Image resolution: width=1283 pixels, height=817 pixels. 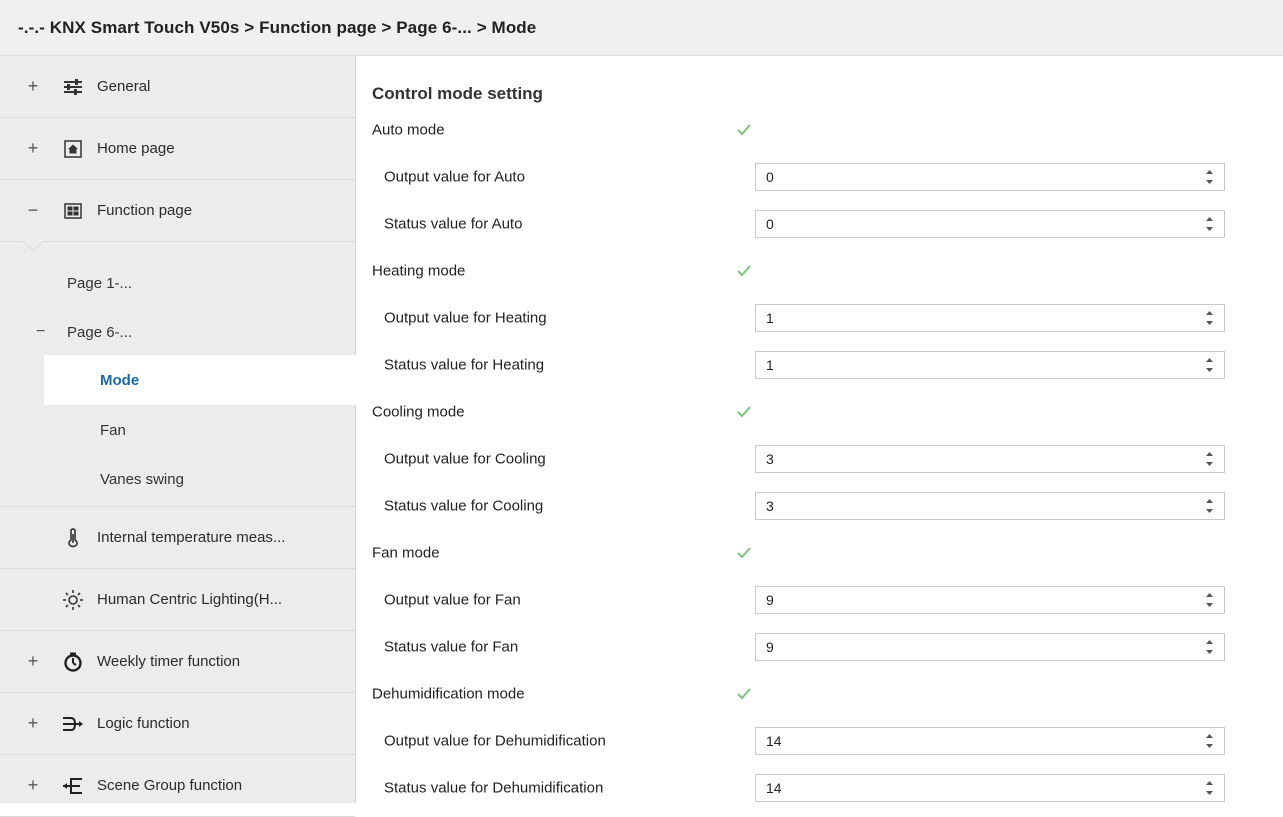 I want to click on sidebar-item-scene-group: + Scene Group function, so click(x=177, y=786).